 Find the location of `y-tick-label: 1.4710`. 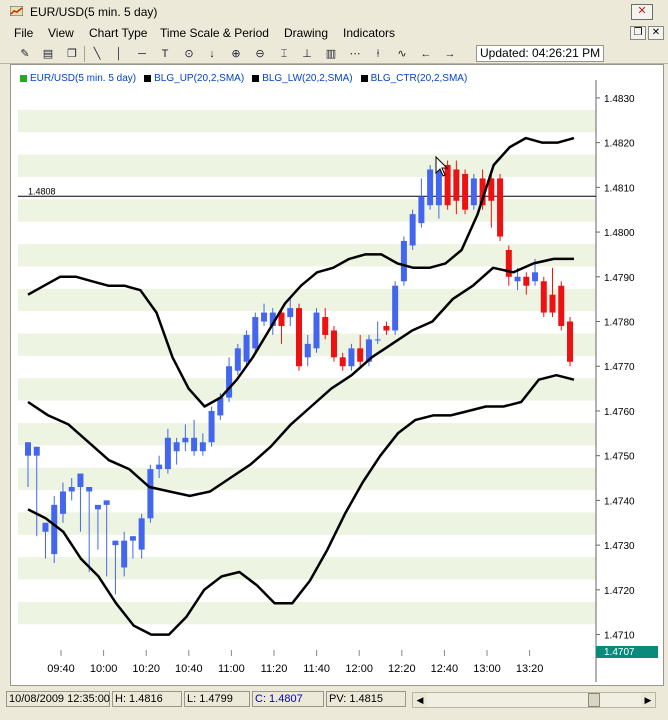

y-tick-label: 1.4710 is located at coordinates (619, 636).